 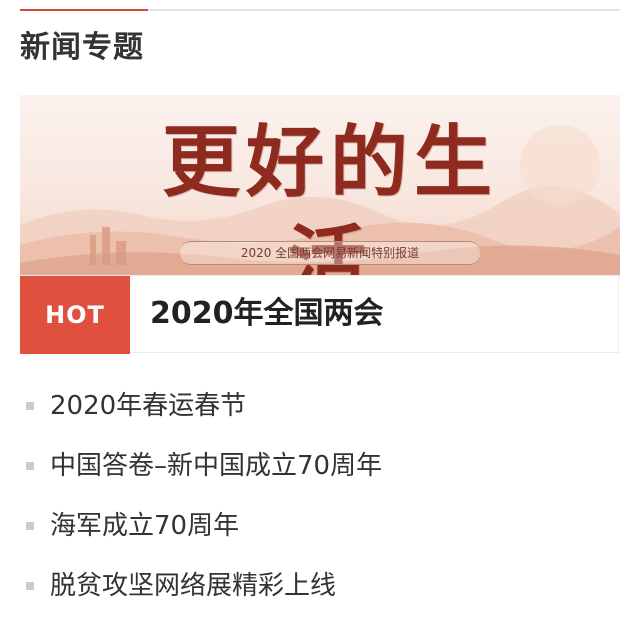 What do you see at coordinates (330, 253) in the screenshot?
I see `banner-subtitle: 2020 全国两会网易新闻特别报道` at bounding box center [330, 253].